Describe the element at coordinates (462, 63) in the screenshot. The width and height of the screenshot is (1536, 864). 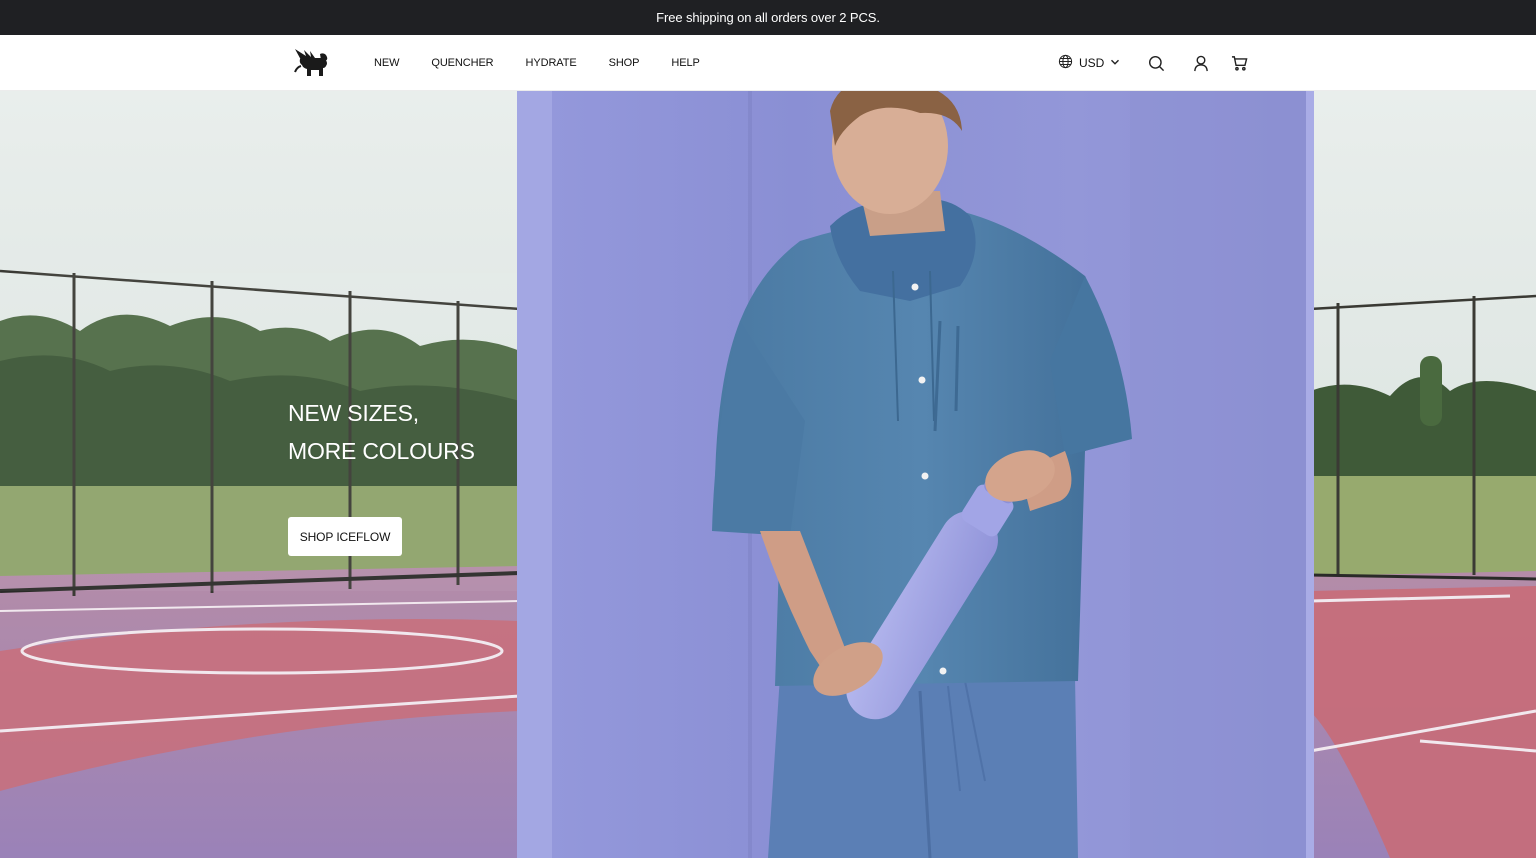
I see `nav-item-quencher: QUENCHER` at that location.